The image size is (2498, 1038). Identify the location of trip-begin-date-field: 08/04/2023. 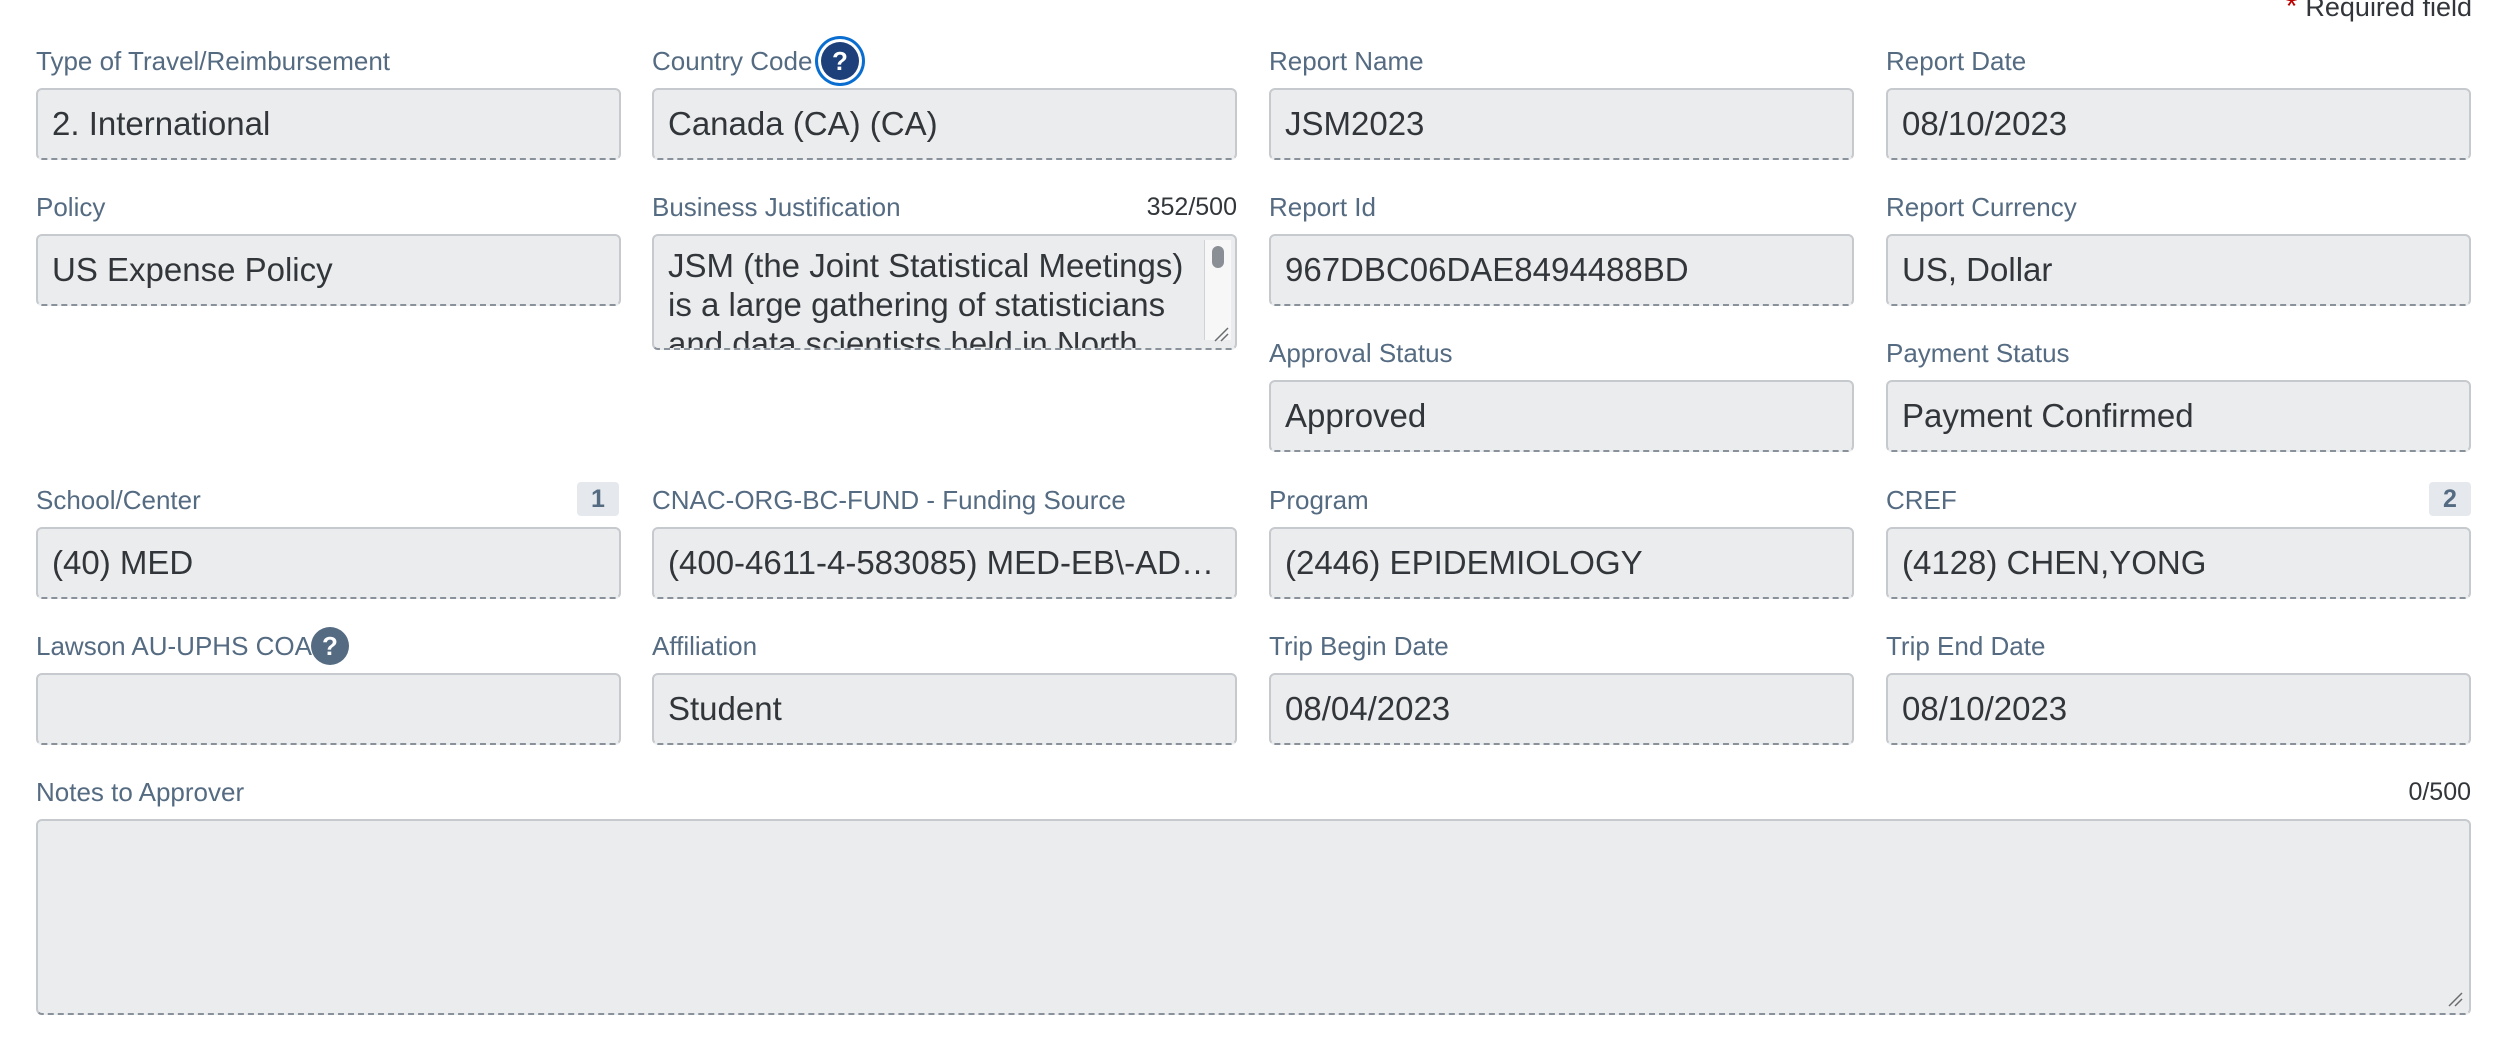
(1561, 709).